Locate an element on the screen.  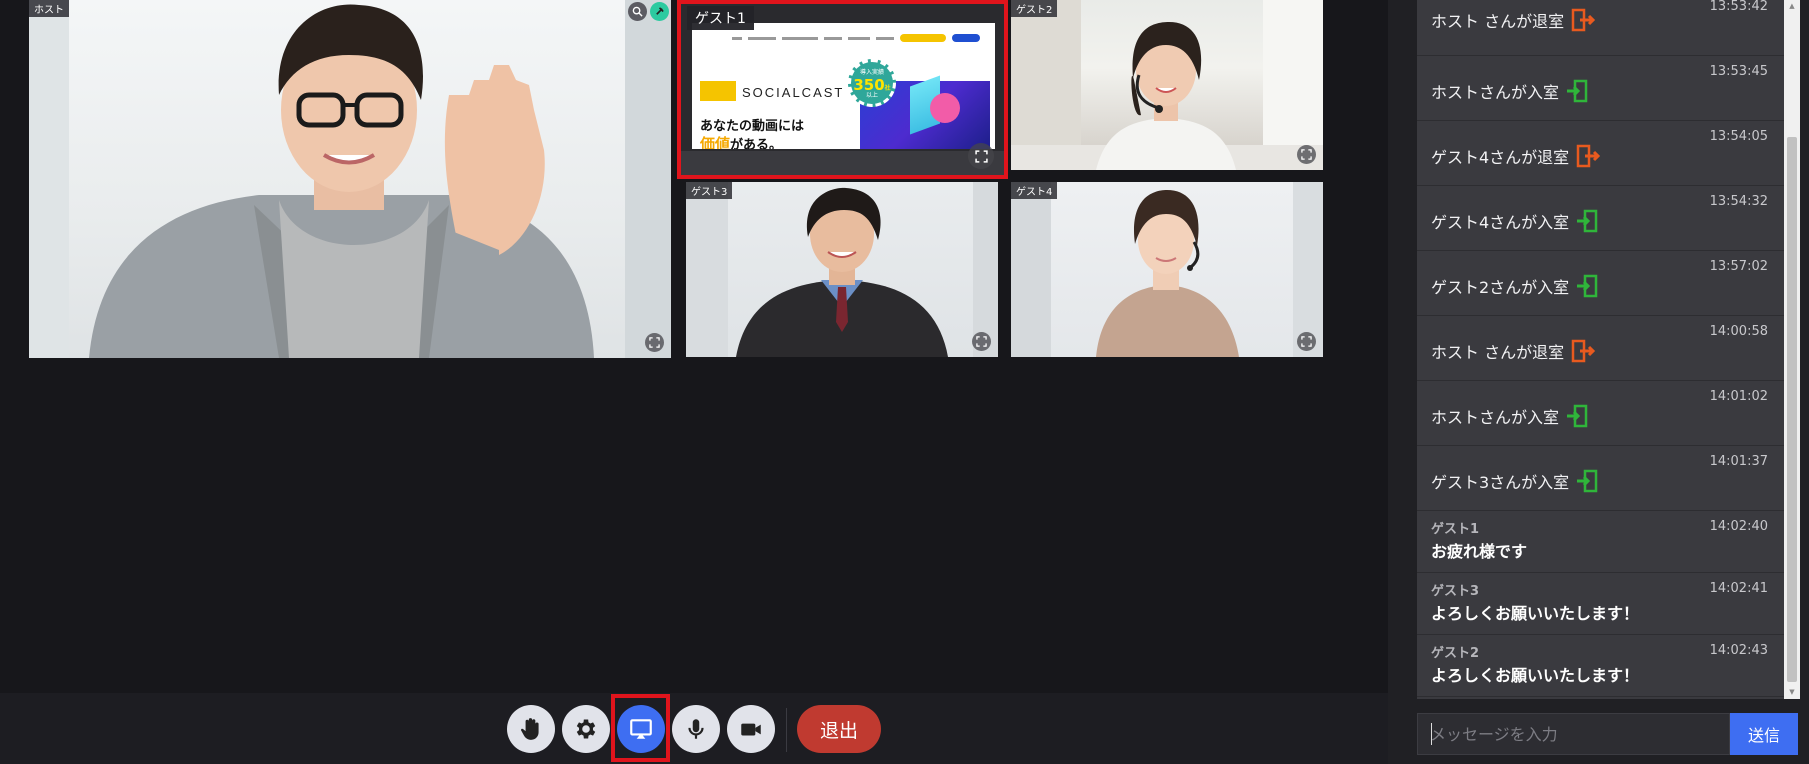
pin-icon is located at coordinates (659, 11).